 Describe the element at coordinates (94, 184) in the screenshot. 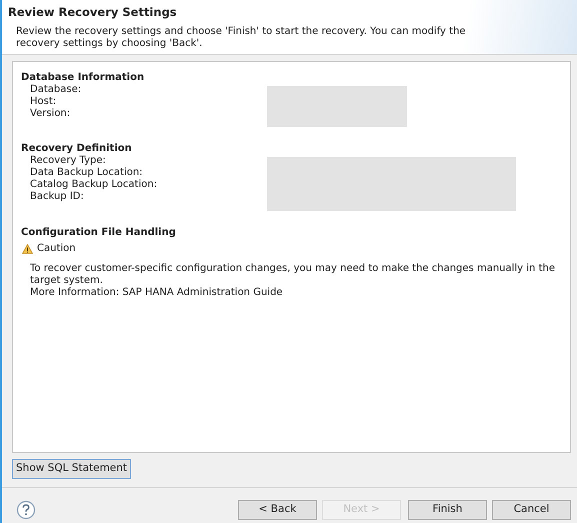

I see `field-label: Catalog Backup Location:` at that location.